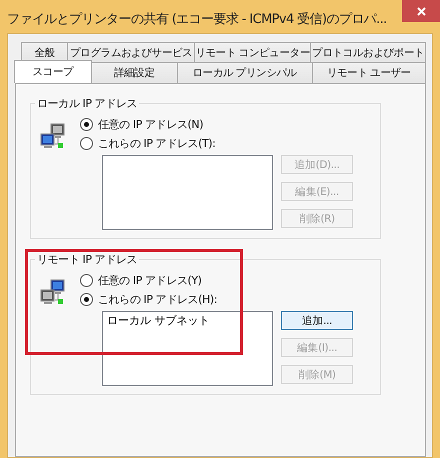 The image size is (440, 458). I want to click on address-list, so click(187, 192).